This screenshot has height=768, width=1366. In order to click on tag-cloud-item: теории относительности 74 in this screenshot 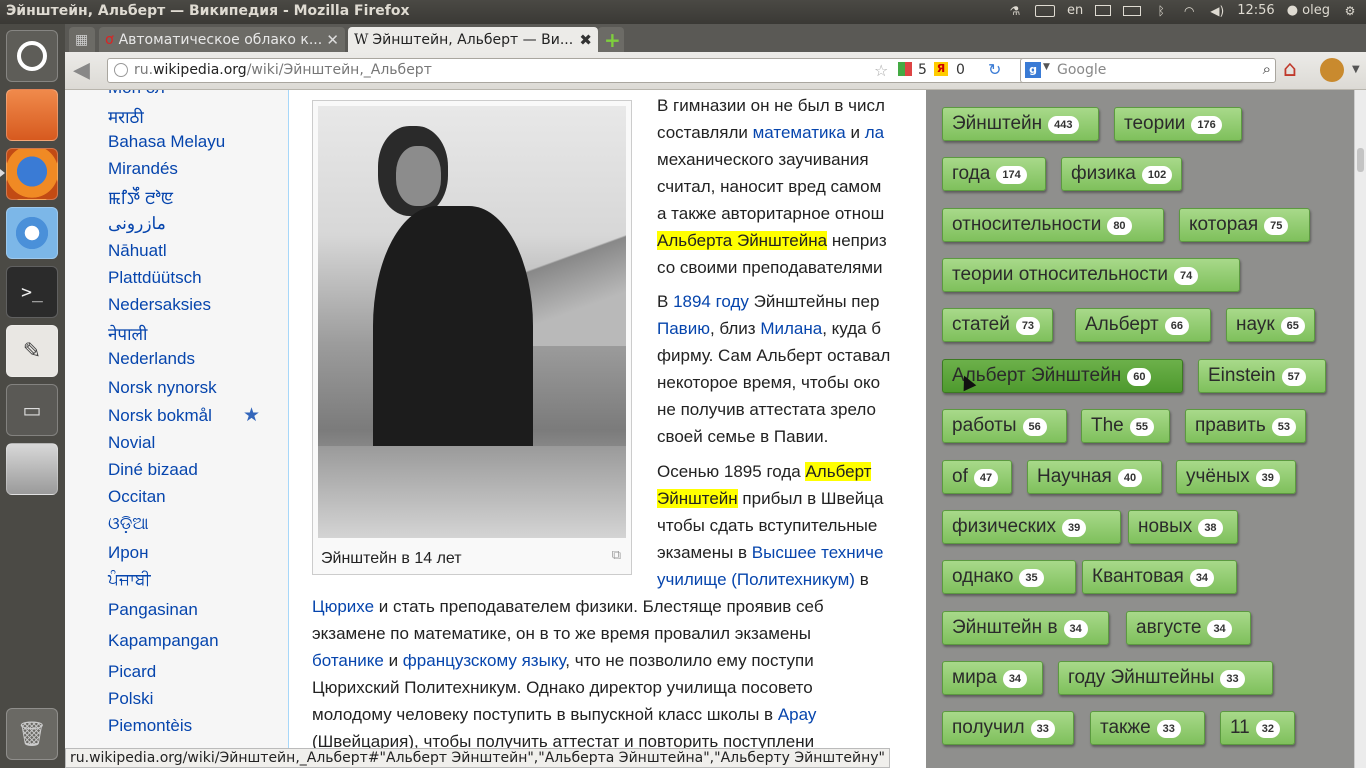, I will do `click(1091, 275)`.